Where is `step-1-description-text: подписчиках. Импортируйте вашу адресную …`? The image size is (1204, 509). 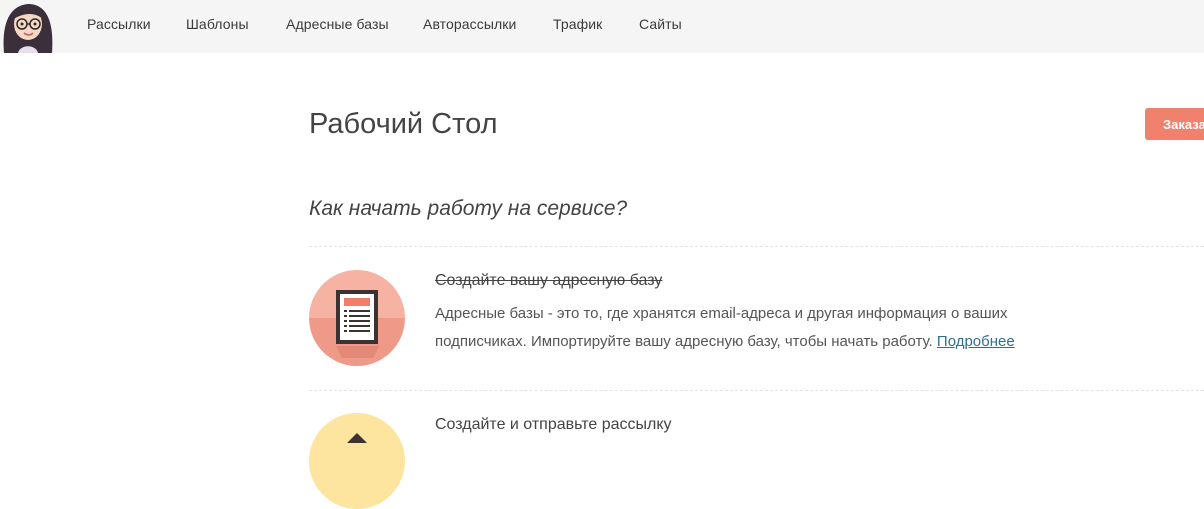 step-1-description-text: подписчиках. Импортируйте вашу адресную … is located at coordinates (684, 341).